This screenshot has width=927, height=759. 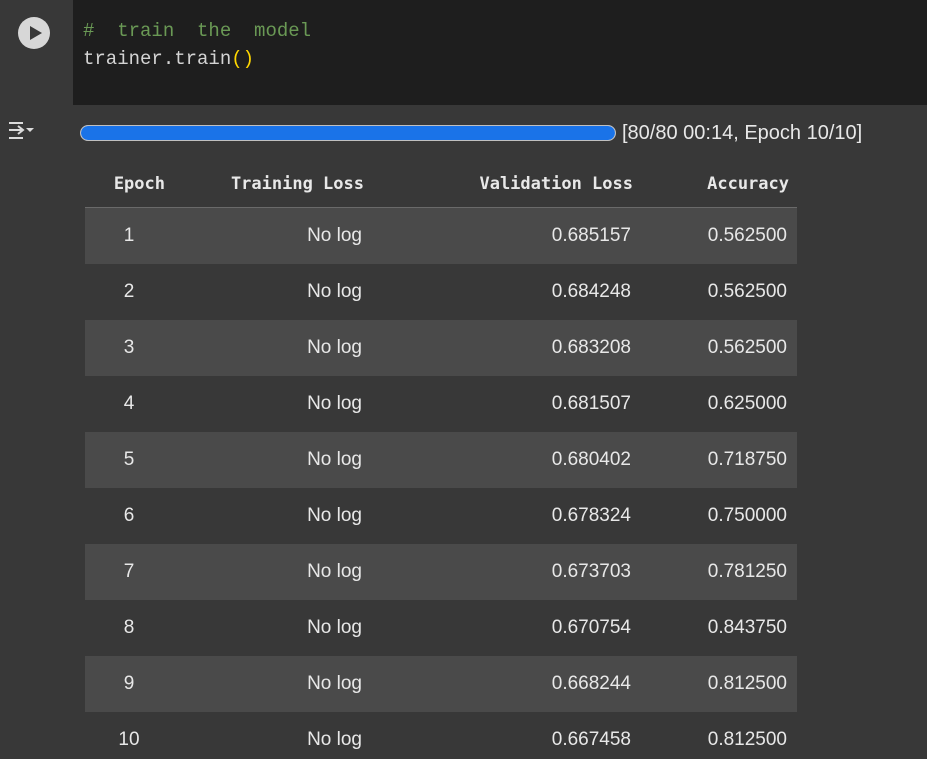 I want to click on header-epoch: Epoch, so click(x=129, y=184).